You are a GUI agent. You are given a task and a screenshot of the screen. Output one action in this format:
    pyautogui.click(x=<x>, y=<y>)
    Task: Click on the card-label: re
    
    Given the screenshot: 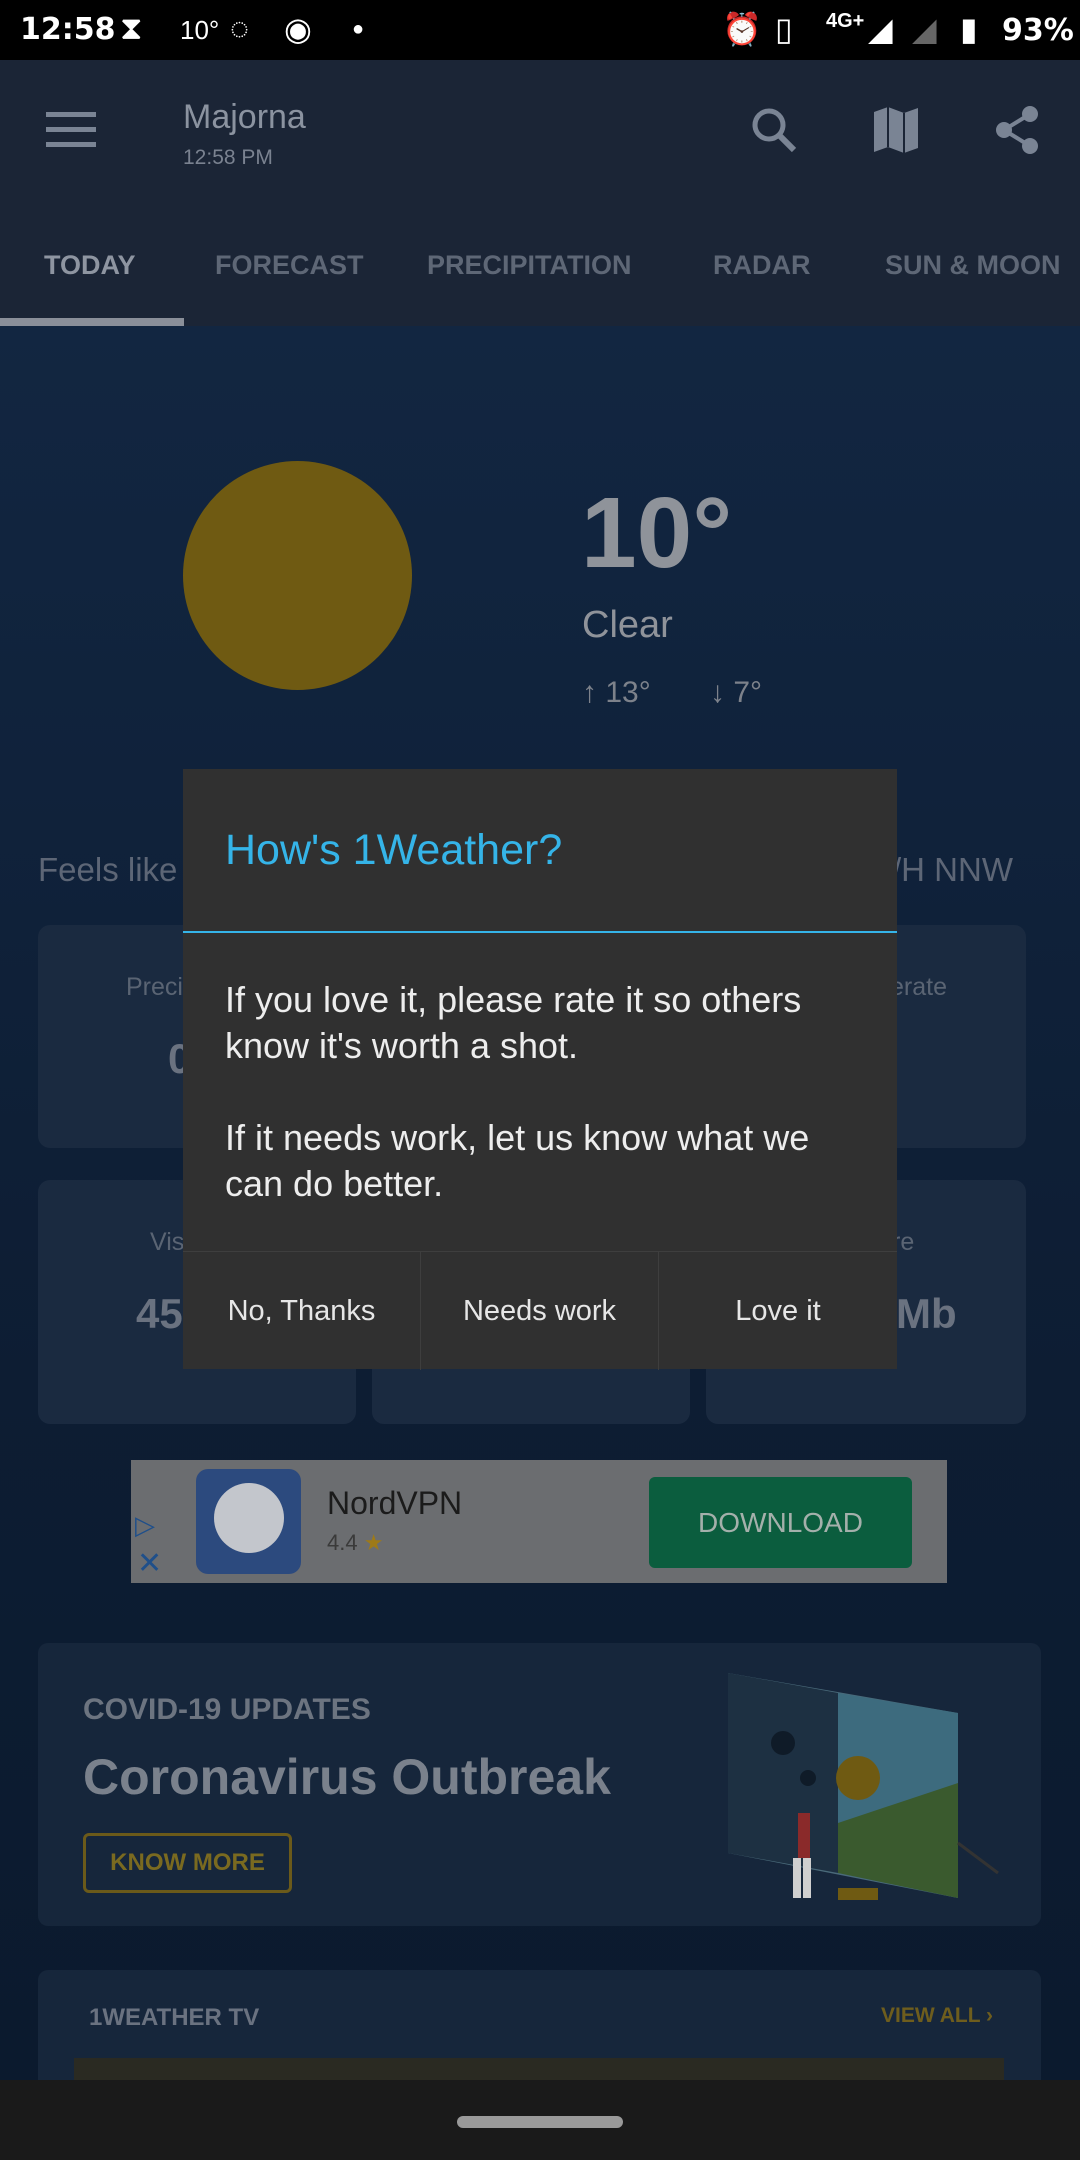 What is the action you would take?
    pyautogui.click(x=903, y=1242)
    